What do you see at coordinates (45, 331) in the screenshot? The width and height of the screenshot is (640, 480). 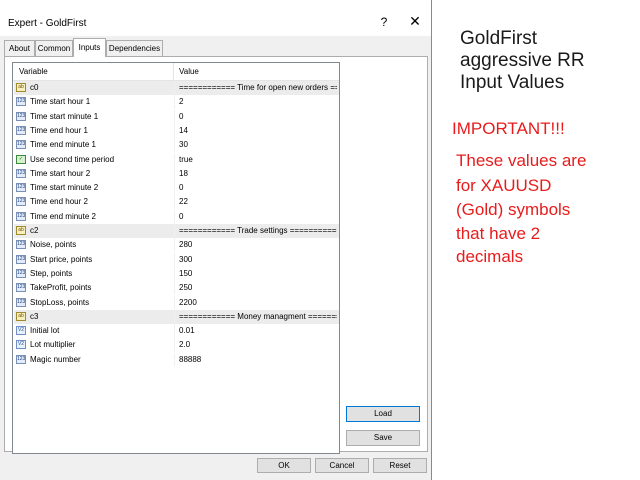 I see `input-variable-name: Initial lot` at bounding box center [45, 331].